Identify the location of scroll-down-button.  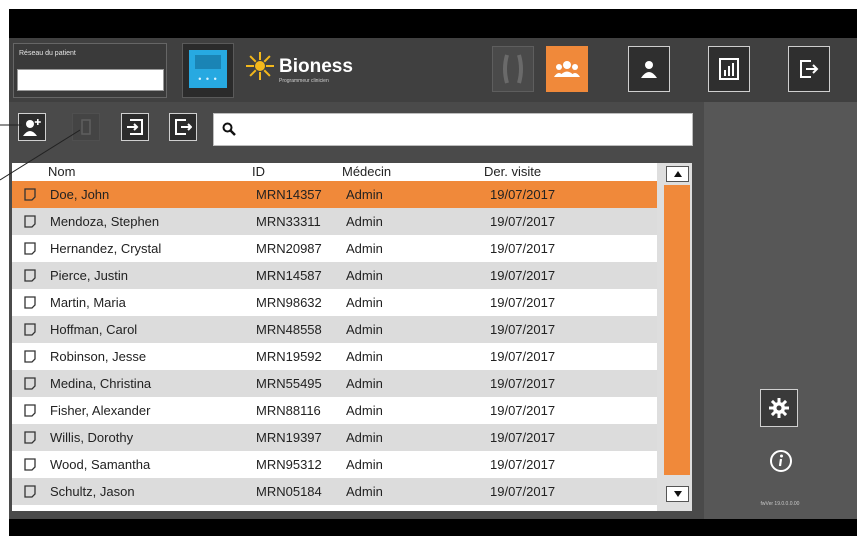
(677, 494).